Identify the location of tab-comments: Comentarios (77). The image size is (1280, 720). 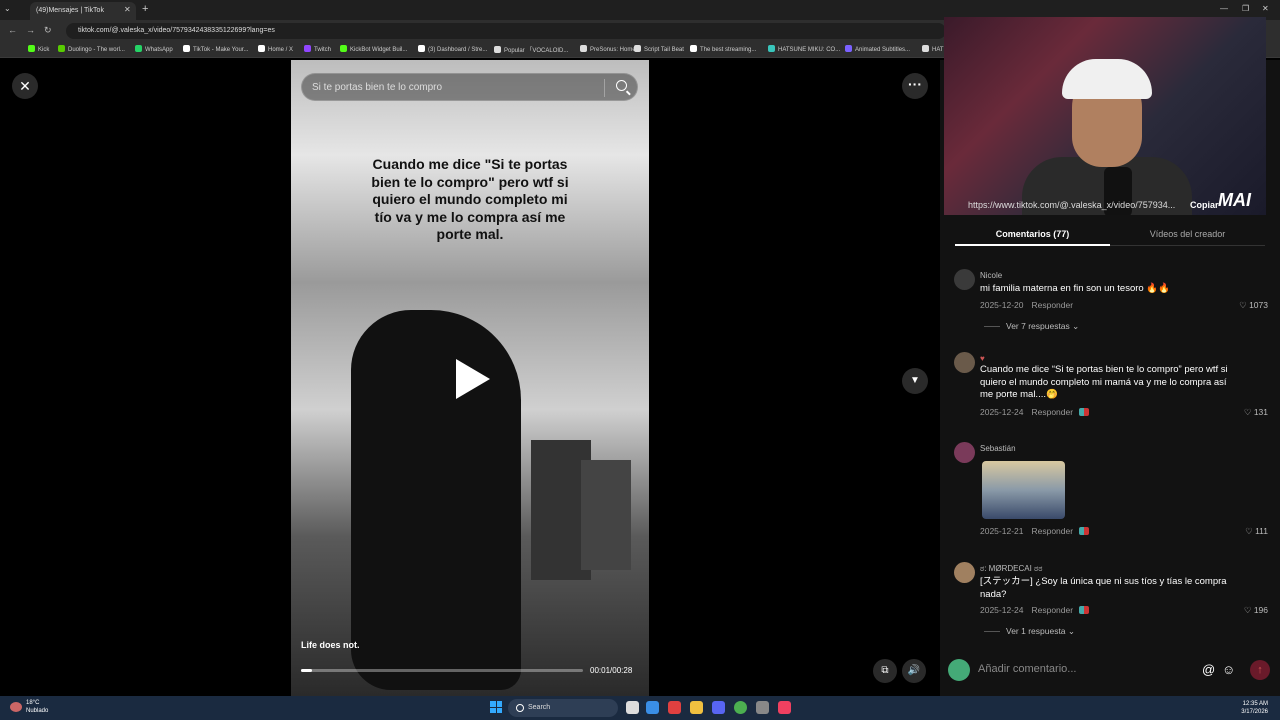
(1032, 235).